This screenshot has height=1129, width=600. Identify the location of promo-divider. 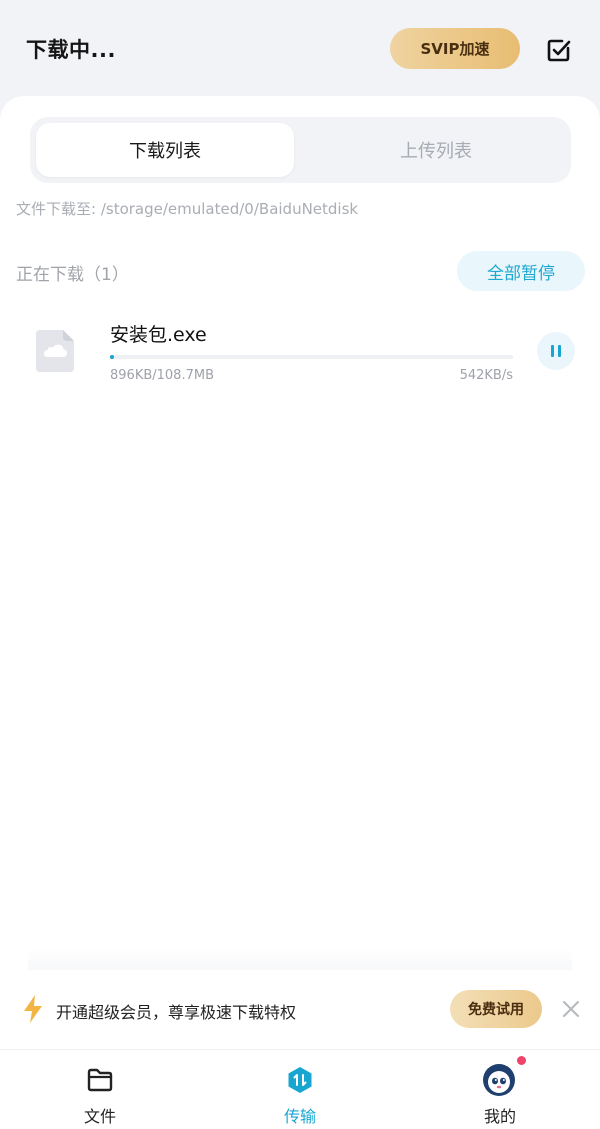
(300, 959).